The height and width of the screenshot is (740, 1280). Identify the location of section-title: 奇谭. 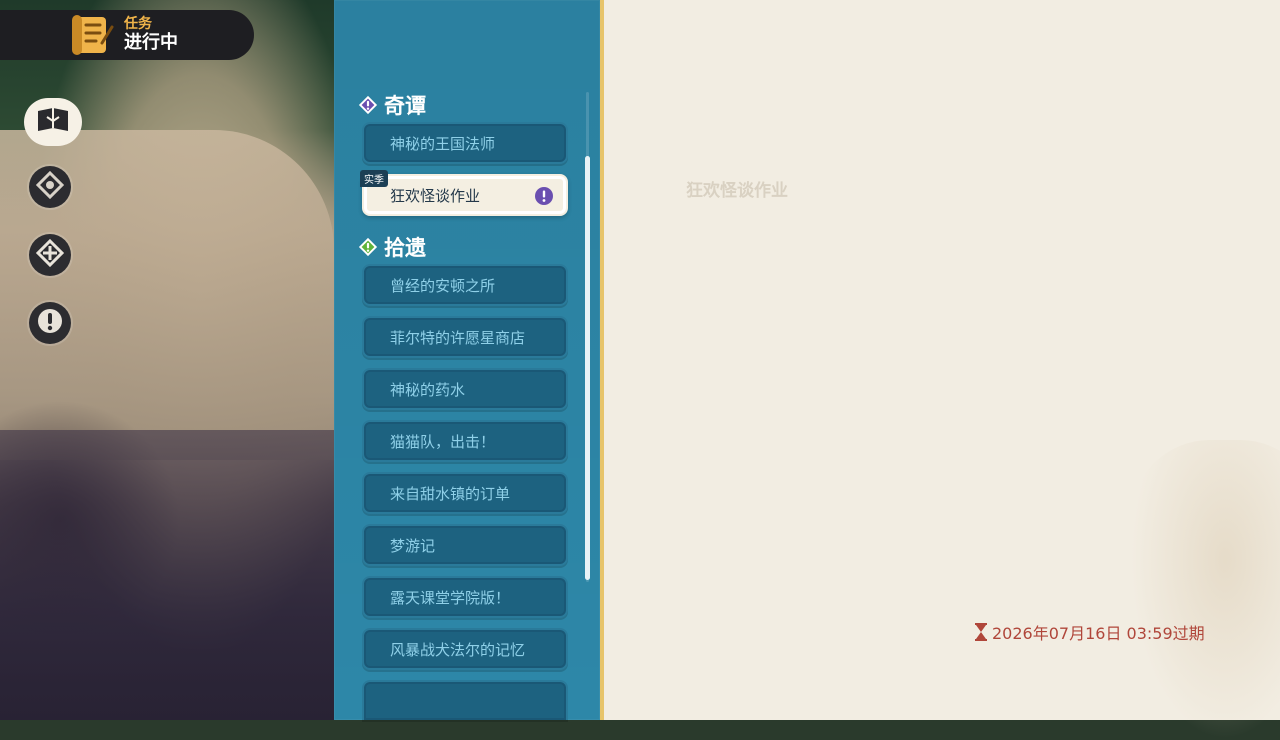
(405, 106).